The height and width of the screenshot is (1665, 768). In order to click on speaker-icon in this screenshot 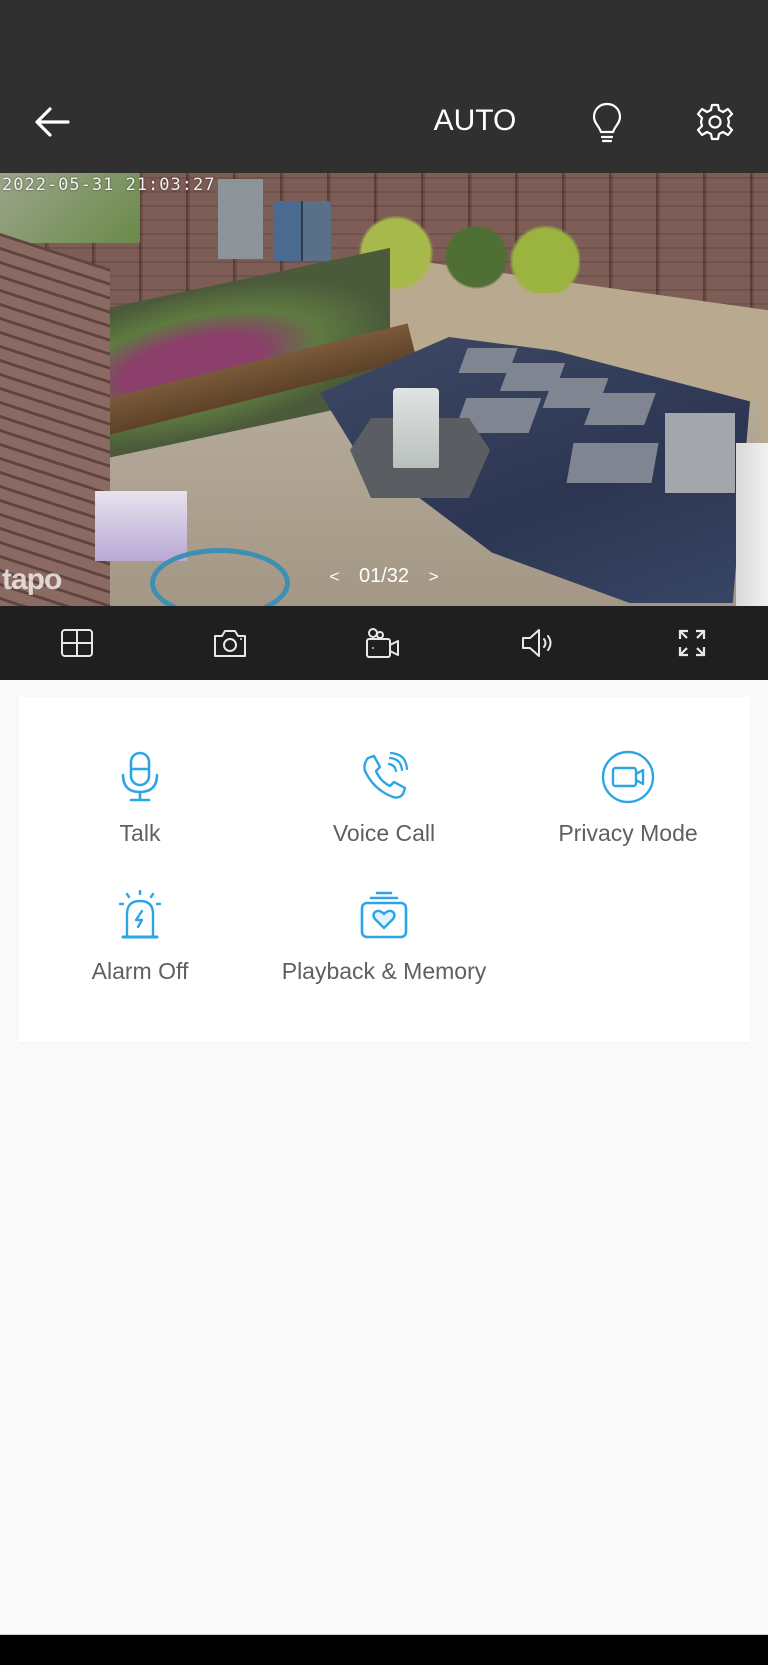, I will do `click(537, 643)`.